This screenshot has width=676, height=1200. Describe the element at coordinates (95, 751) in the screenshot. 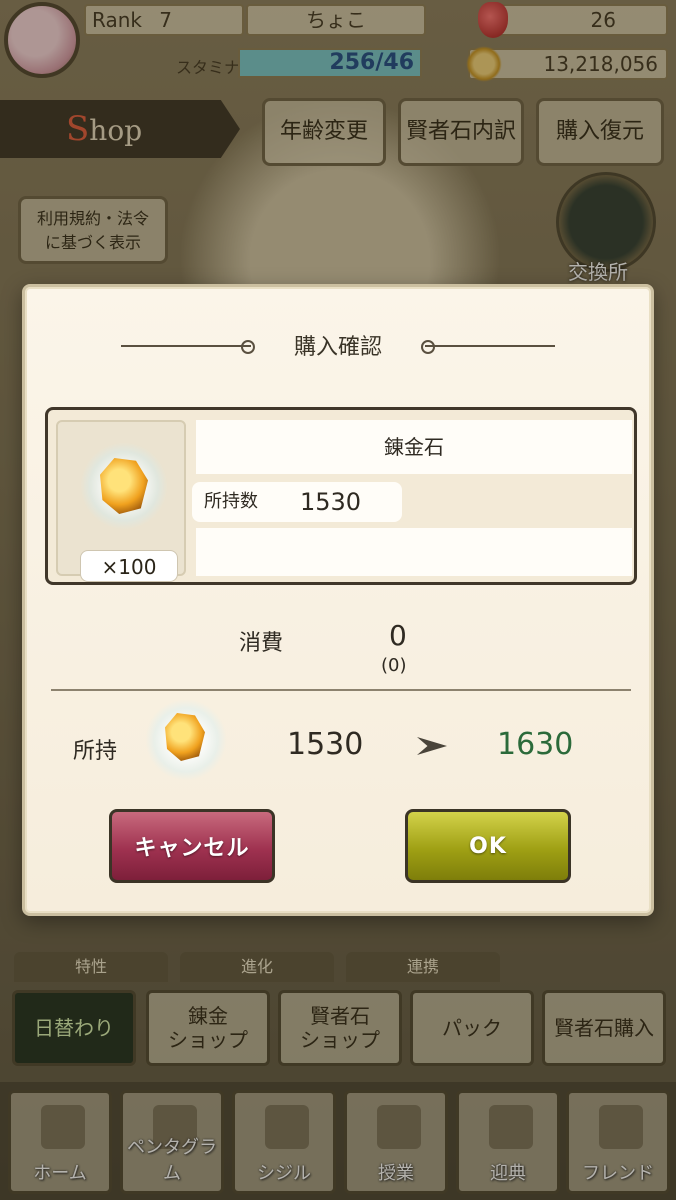

I see `holding-label: 所持` at that location.